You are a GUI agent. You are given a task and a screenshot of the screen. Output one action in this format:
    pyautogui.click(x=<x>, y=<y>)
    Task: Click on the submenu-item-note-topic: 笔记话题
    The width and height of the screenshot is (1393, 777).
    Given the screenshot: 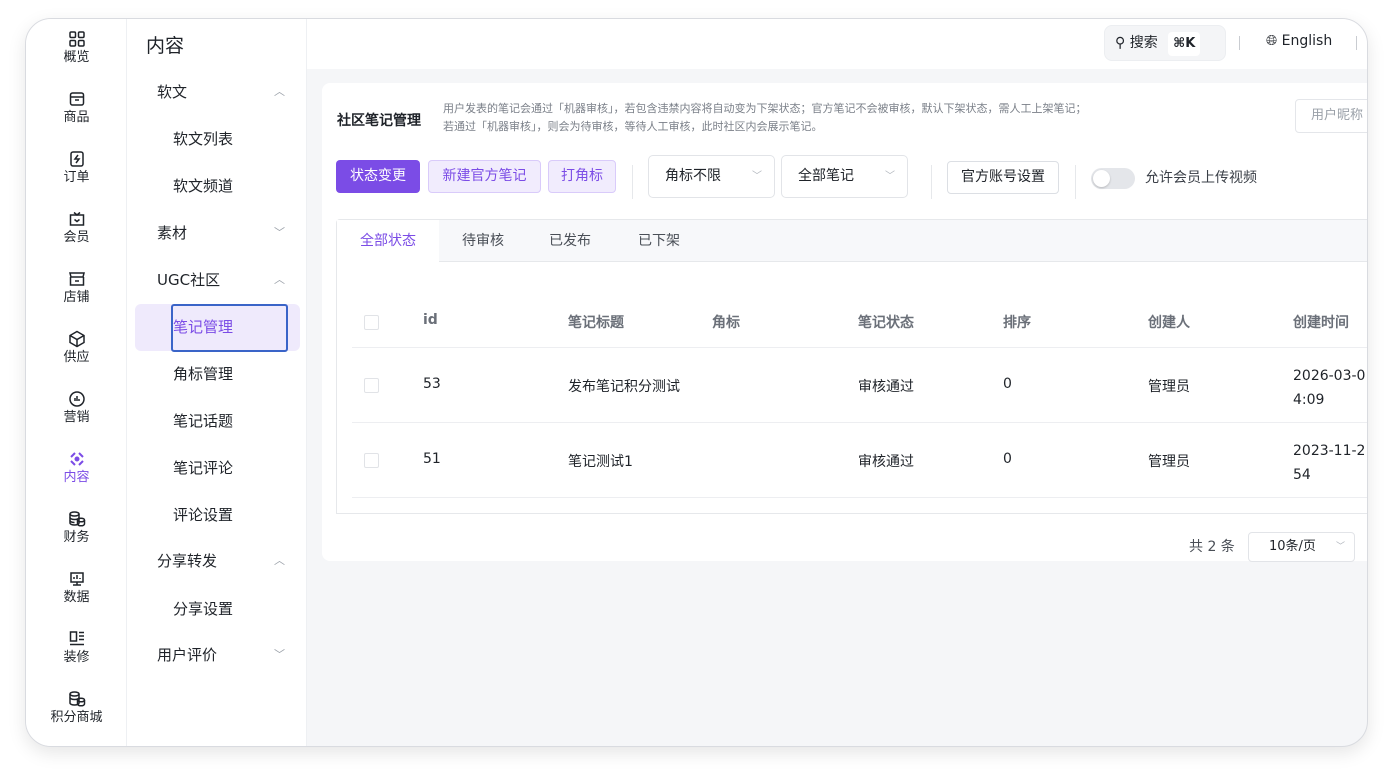 What is the action you would take?
    pyautogui.click(x=233, y=421)
    